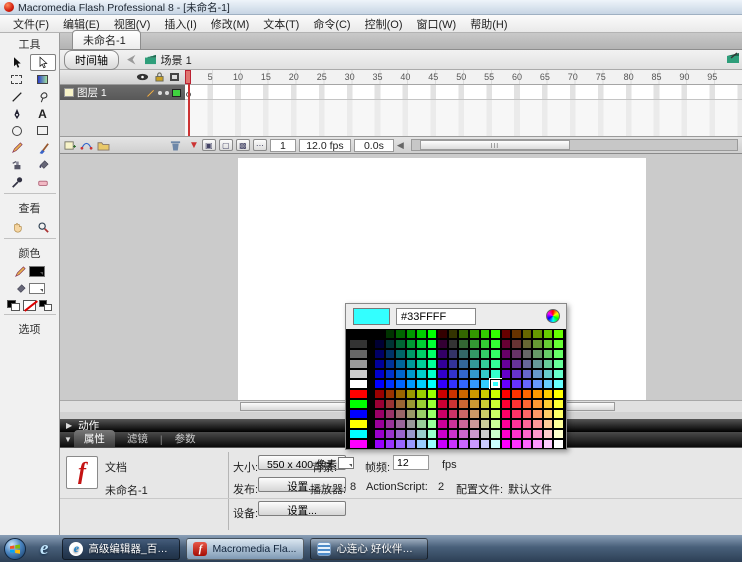 The height and width of the screenshot is (562, 742). I want to click on hex-color-input, so click(436, 316).